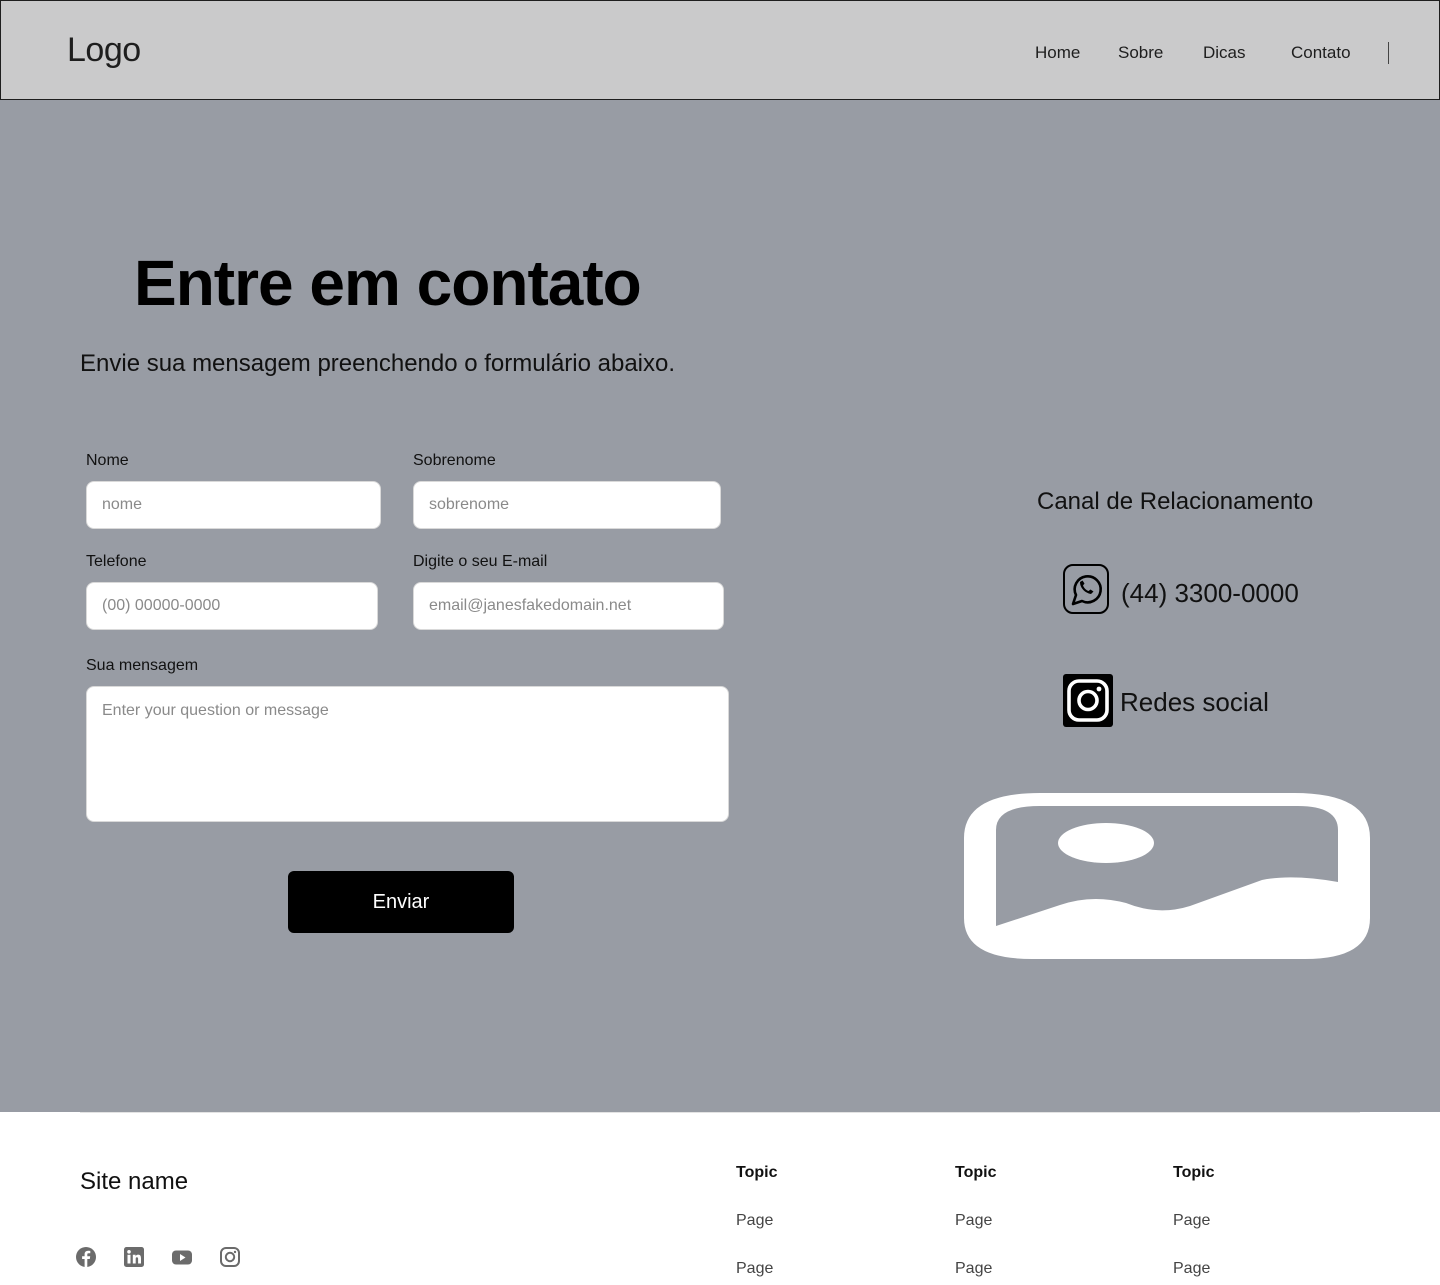 Image resolution: width=1440 pixels, height=1285 pixels. What do you see at coordinates (480, 561) in the screenshot?
I see `email-label: Digite o seu E-mail` at bounding box center [480, 561].